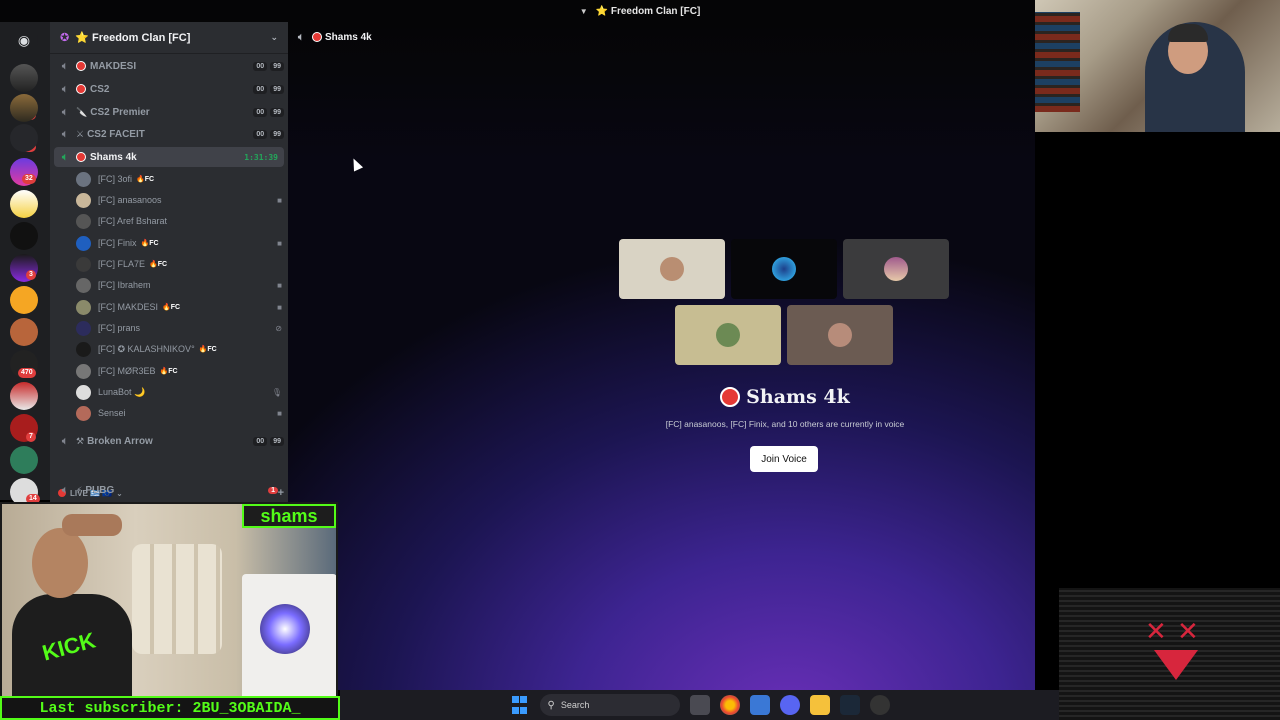  What do you see at coordinates (29, 179) in the screenshot?
I see `unread-badge: 32` at bounding box center [29, 179].